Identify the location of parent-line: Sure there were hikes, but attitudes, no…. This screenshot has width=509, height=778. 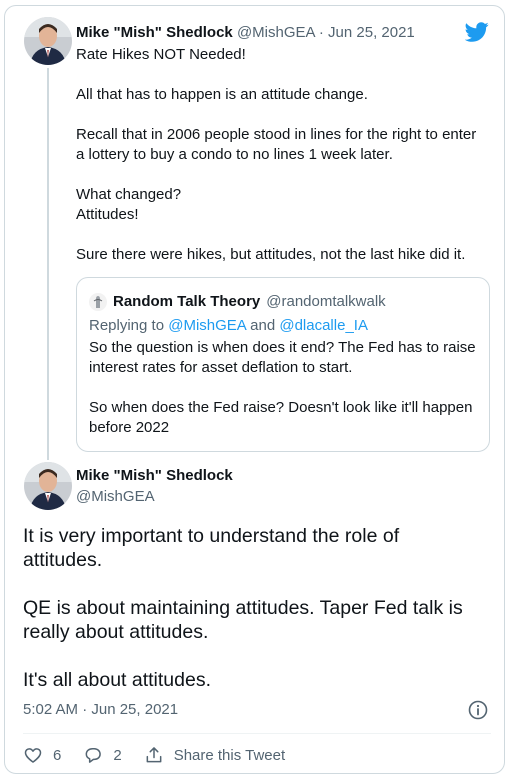
(271, 254).